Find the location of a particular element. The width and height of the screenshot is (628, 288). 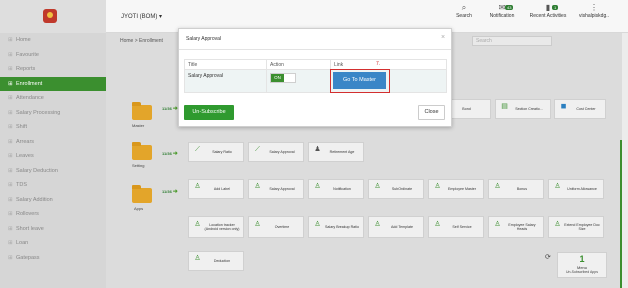

sidebar-item-home: ⊞ Home is located at coordinates (53, 40).